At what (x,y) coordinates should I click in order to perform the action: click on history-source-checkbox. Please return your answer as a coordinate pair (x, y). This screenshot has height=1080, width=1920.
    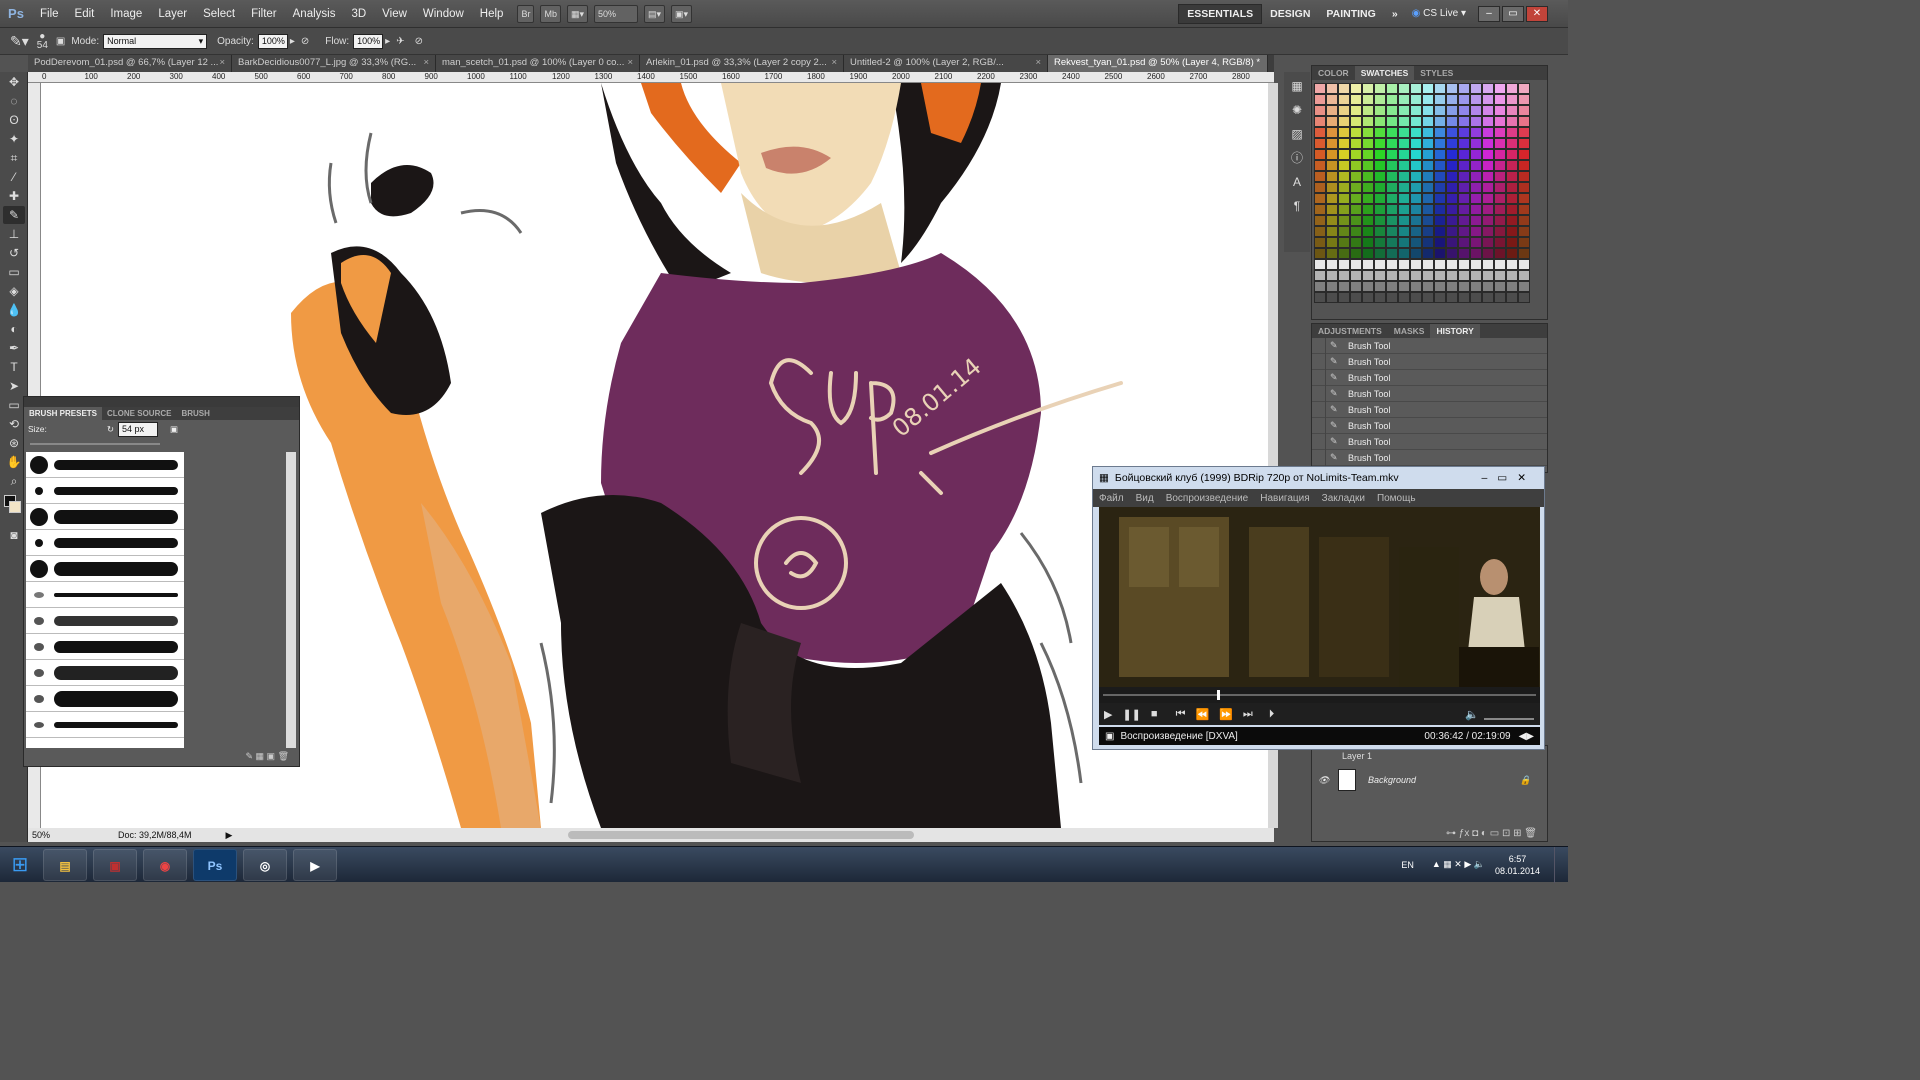
    Looking at the image, I should click on (1319, 457).